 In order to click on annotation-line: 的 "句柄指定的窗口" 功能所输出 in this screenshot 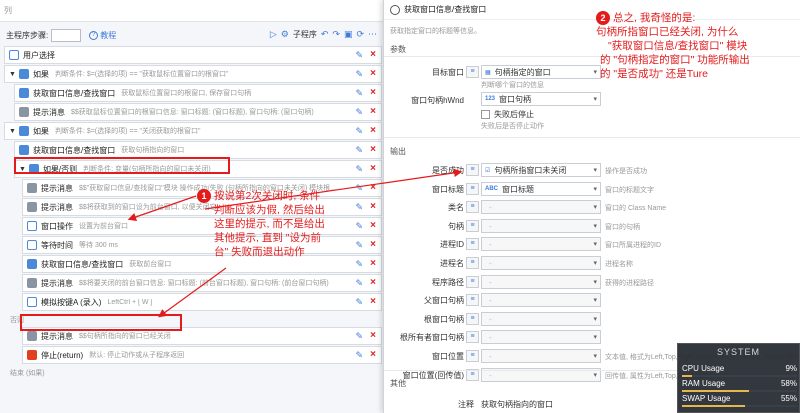, I will do `click(675, 60)`.